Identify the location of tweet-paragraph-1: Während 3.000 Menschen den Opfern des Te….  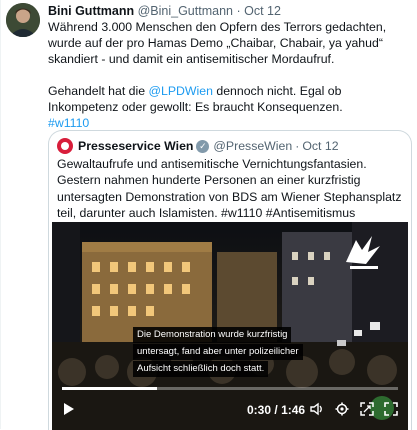
(217, 43).